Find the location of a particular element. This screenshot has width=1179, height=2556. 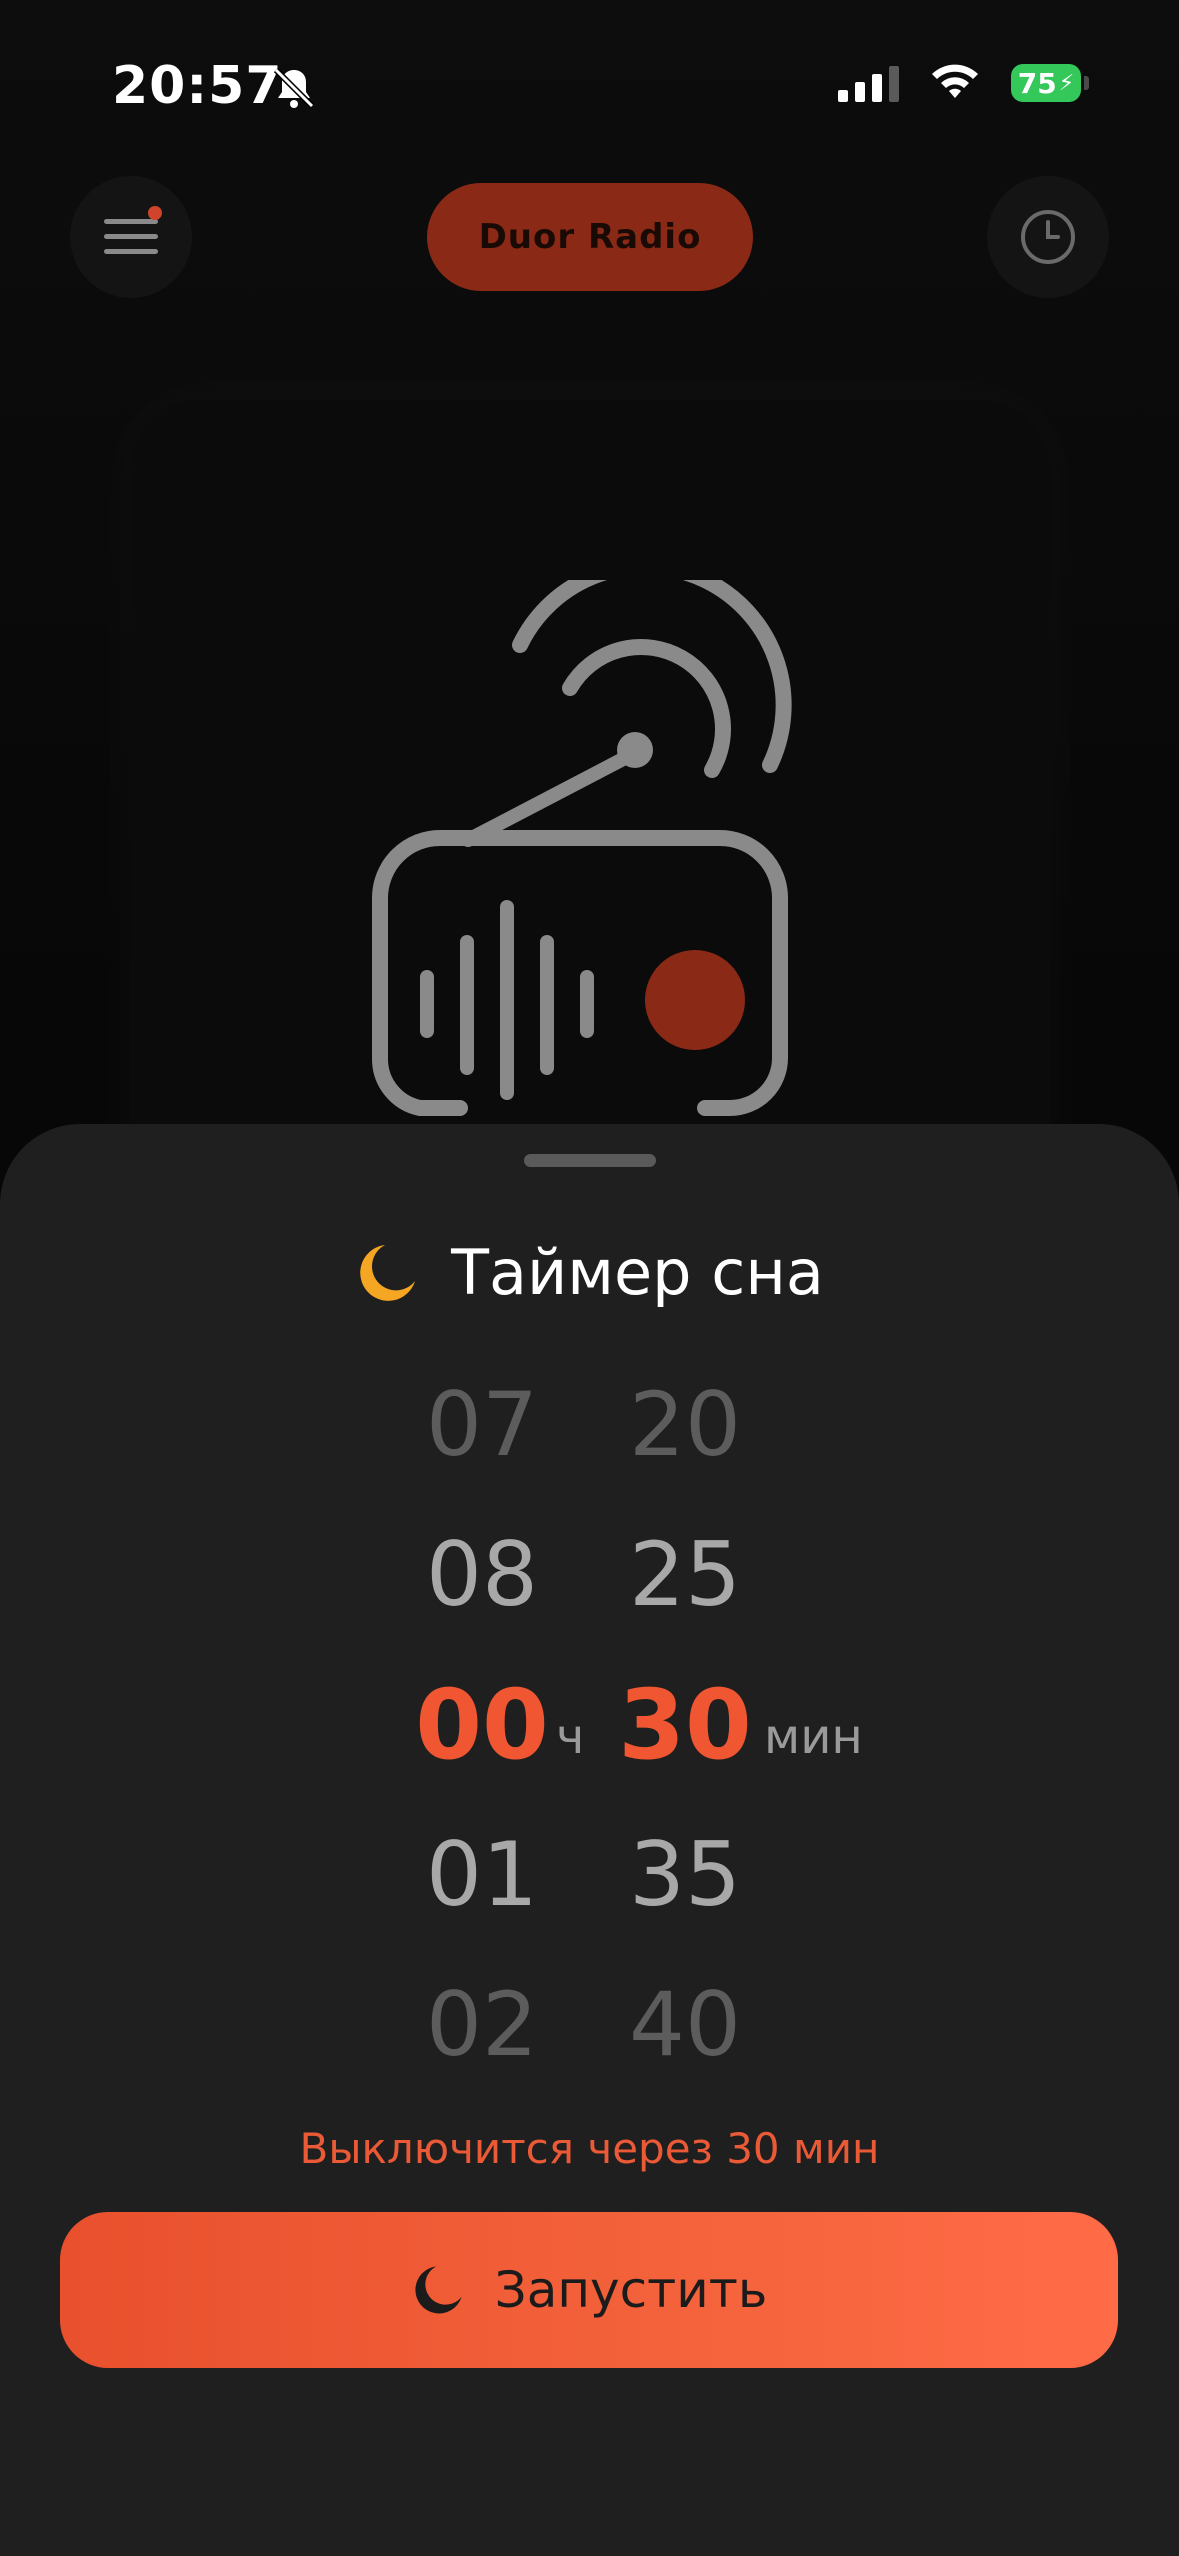

battery-indicator: 75 ⚡ is located at coordinates (1050, 83).